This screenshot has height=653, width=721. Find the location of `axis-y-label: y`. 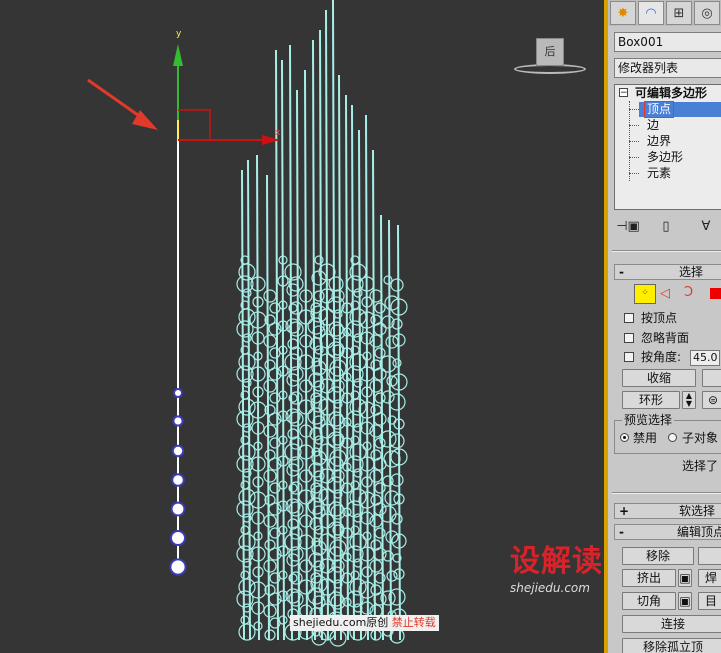

axis-y-label: y is located at coordinates (179, 34).